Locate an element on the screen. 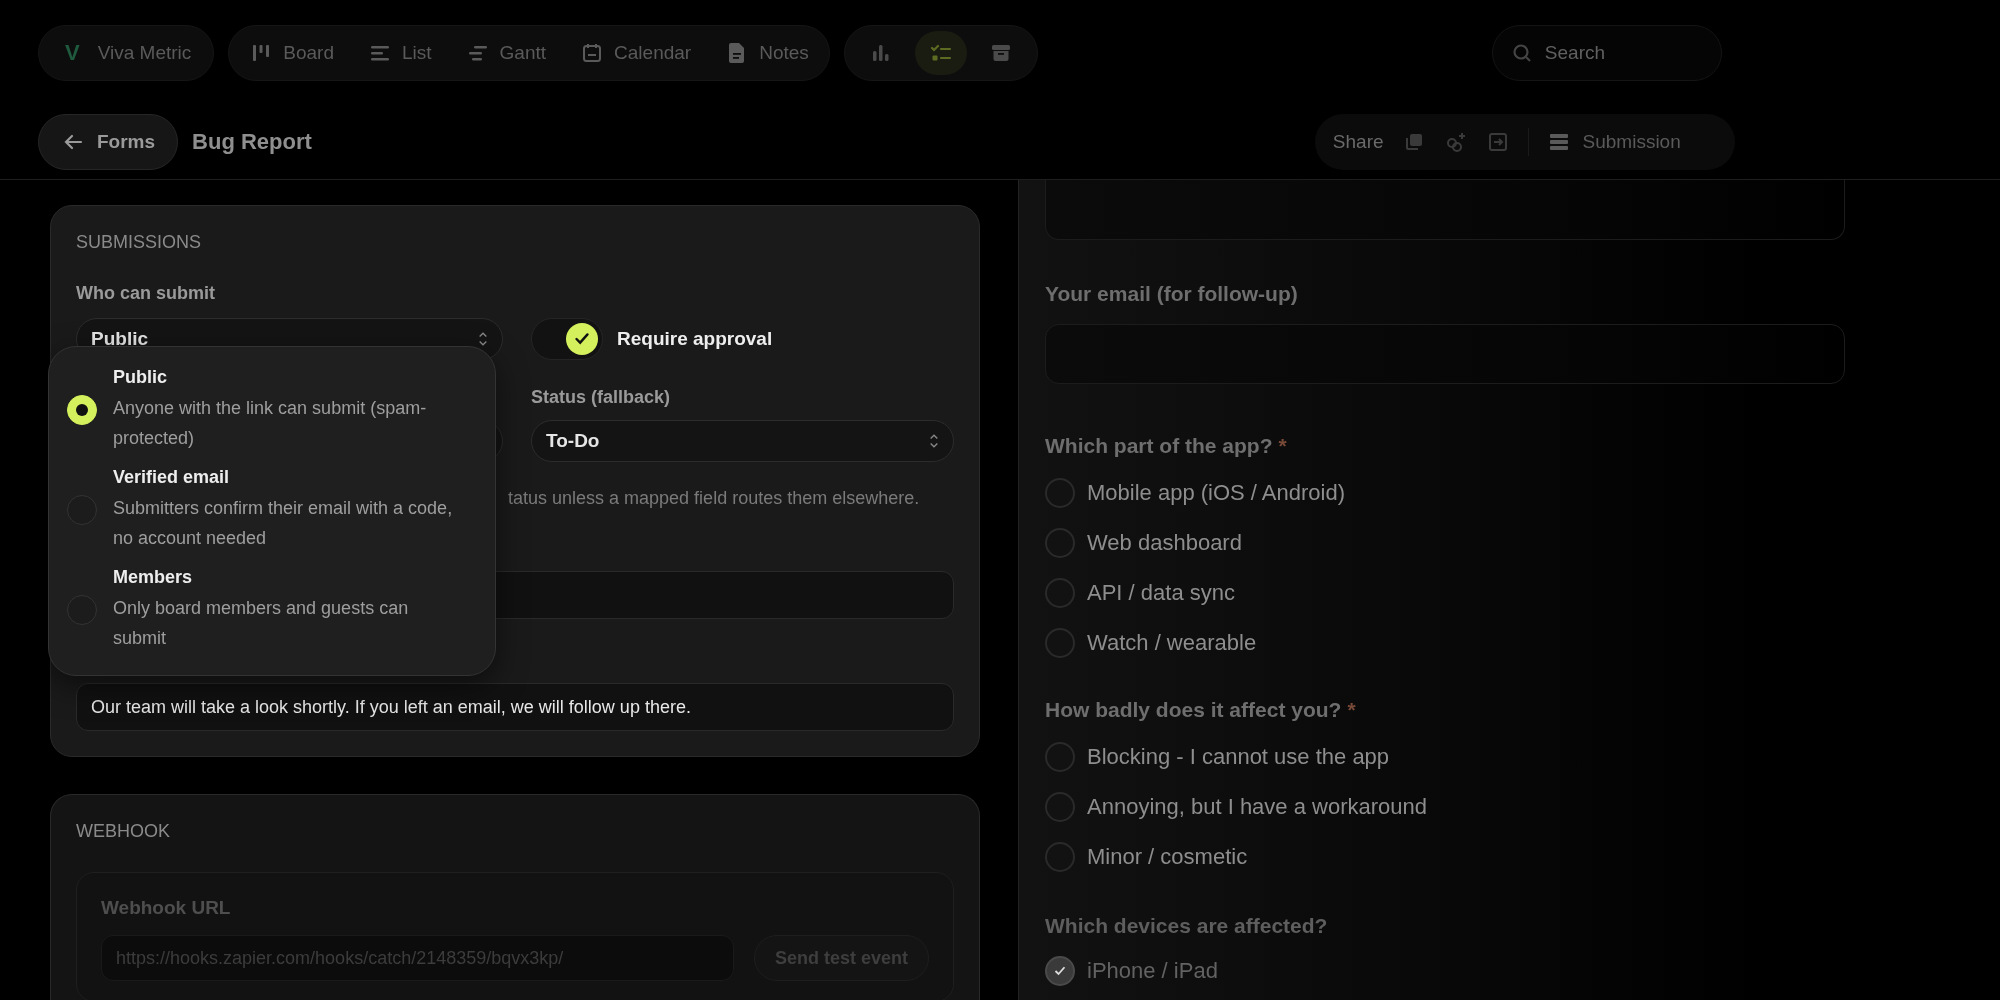 This screenshot has height=1000, width=2000. toggle-label: Require approval is located at coordinates (695, 339).